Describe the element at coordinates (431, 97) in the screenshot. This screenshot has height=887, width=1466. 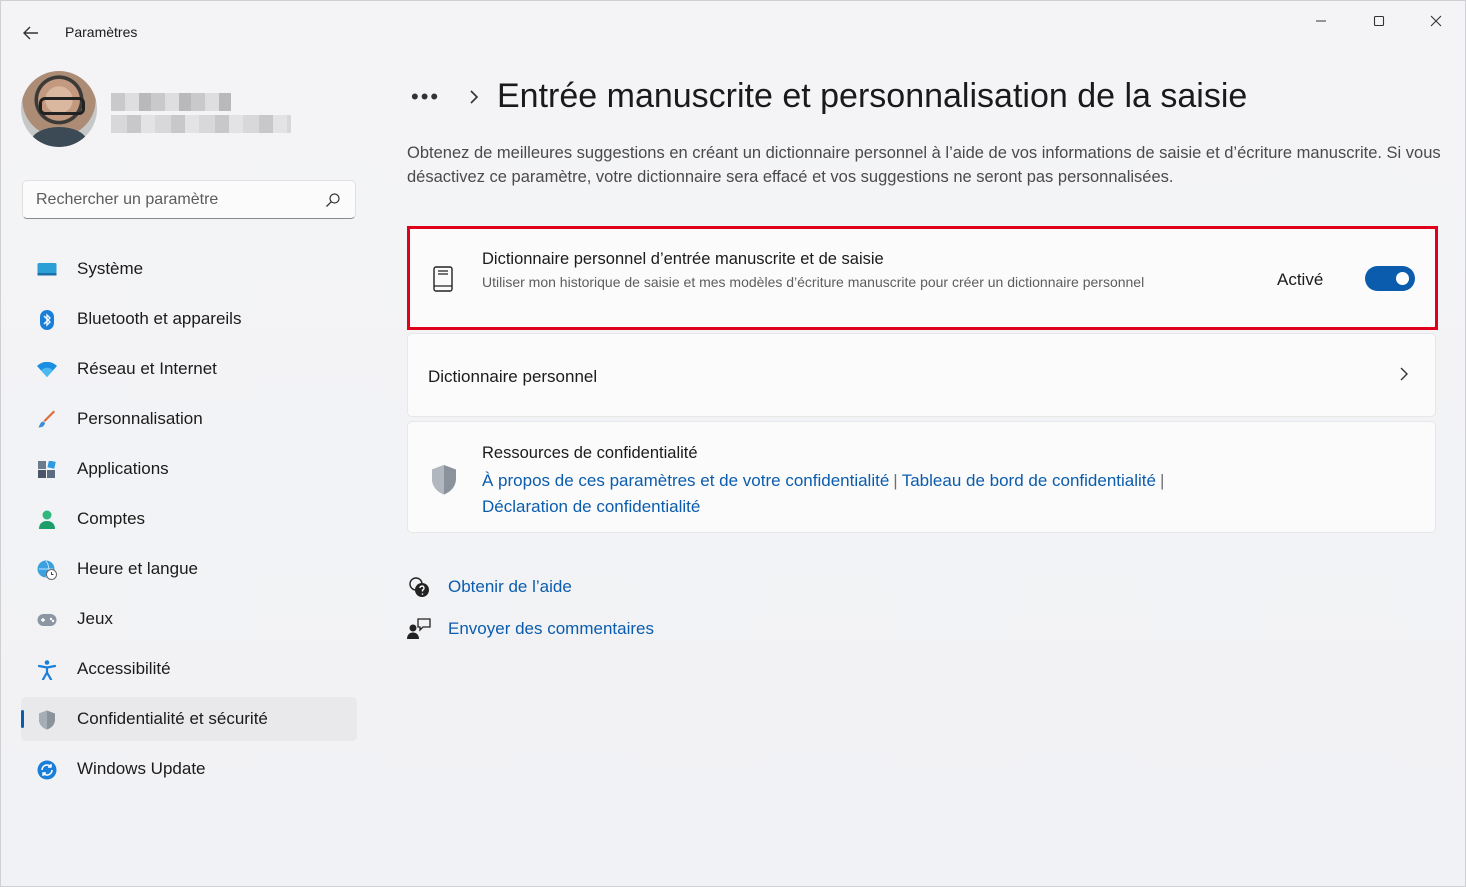
I see `breadcrumb-more-button: •••` at that location.